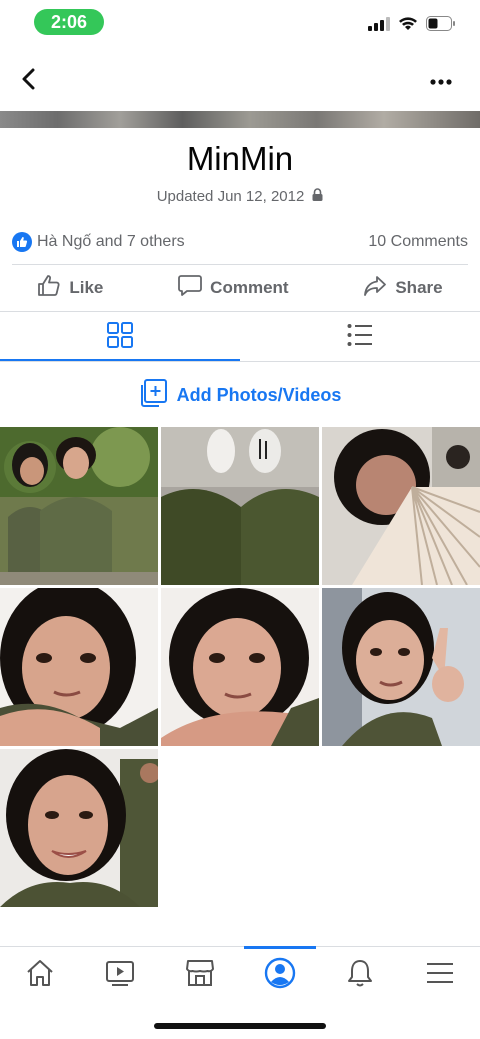 Image resolution: width=480 pixels, height=1039 pixels. I want to click on profile-icon, so click(280, 975).